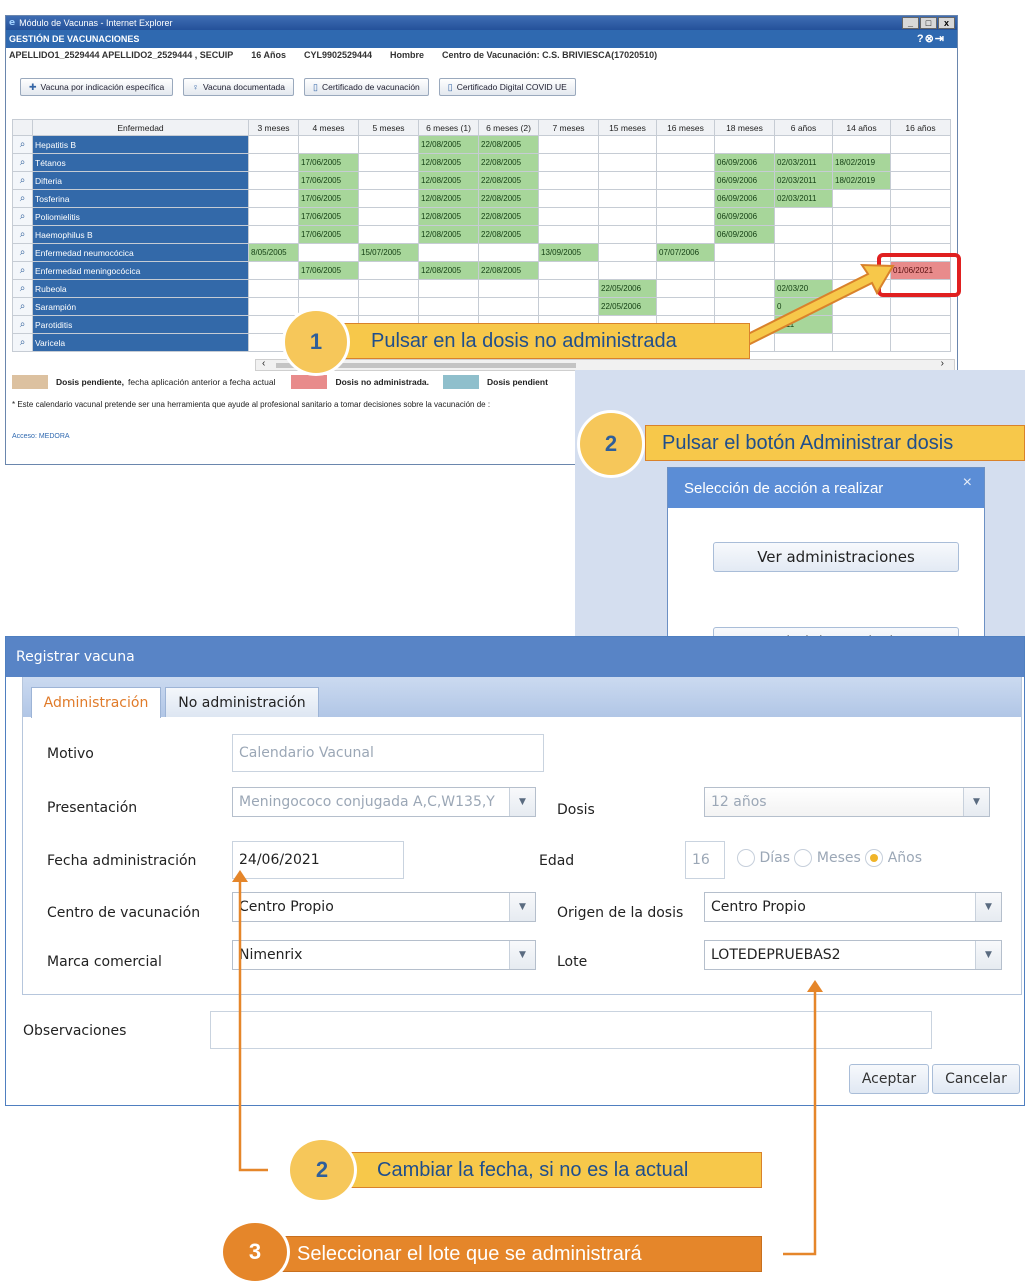 Image resolution: width=1025 pixels, height=1284 pixels. I want to click on centro-select: Centro Propio ▼, so click(384, 907).